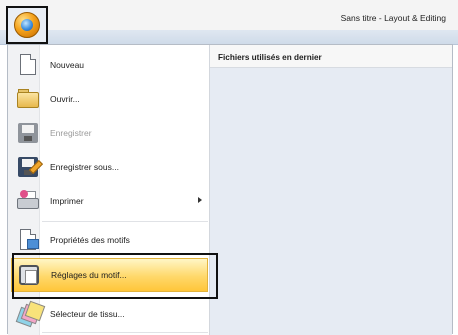  What do you see at coordinates (28, 240) in the screenshot?
I see `design-properties-icon` at bounding box center [28, 240].